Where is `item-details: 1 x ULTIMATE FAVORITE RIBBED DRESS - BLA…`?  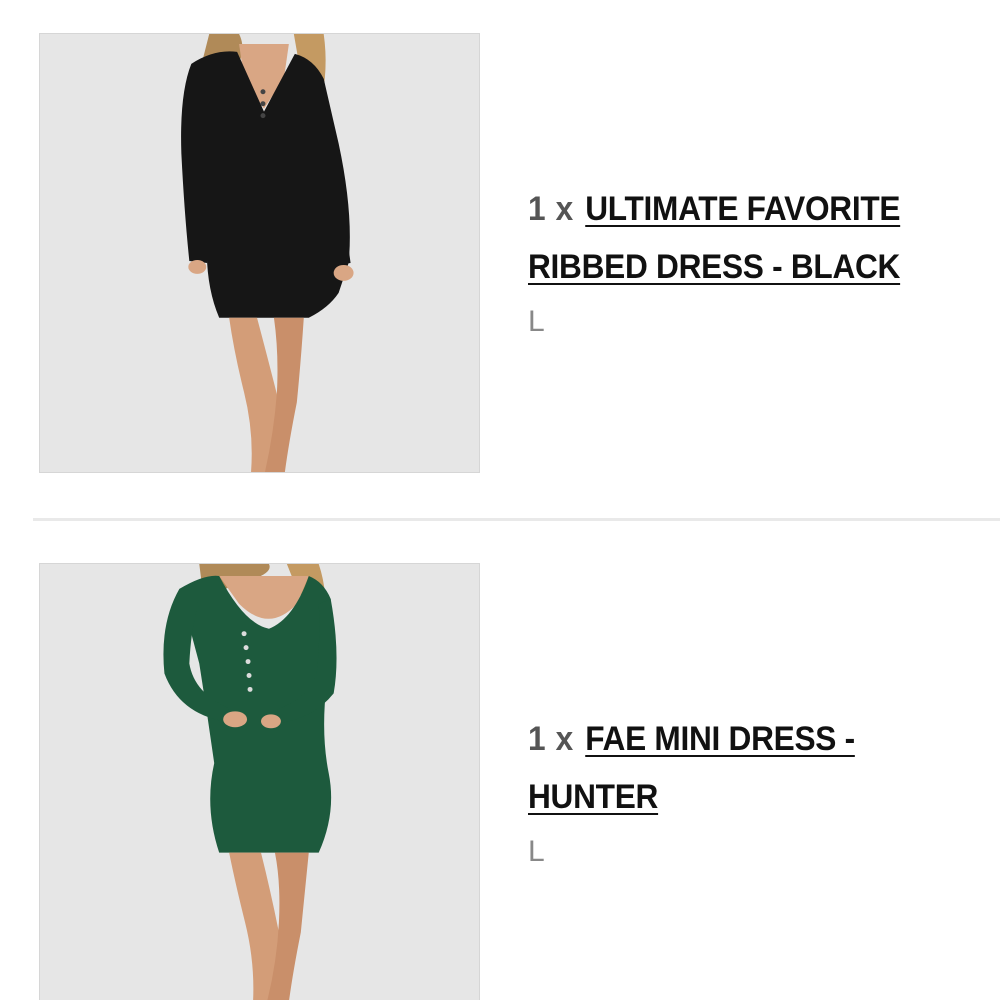
item-details: 1 x ULTIMATE FAVORITE RIBBED DRESS - BLA… is located at coordinates (753, 261).